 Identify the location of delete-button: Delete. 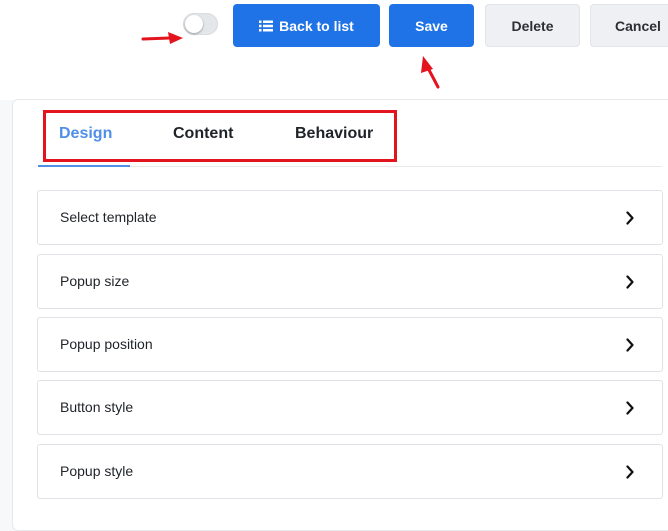
(532, 25).